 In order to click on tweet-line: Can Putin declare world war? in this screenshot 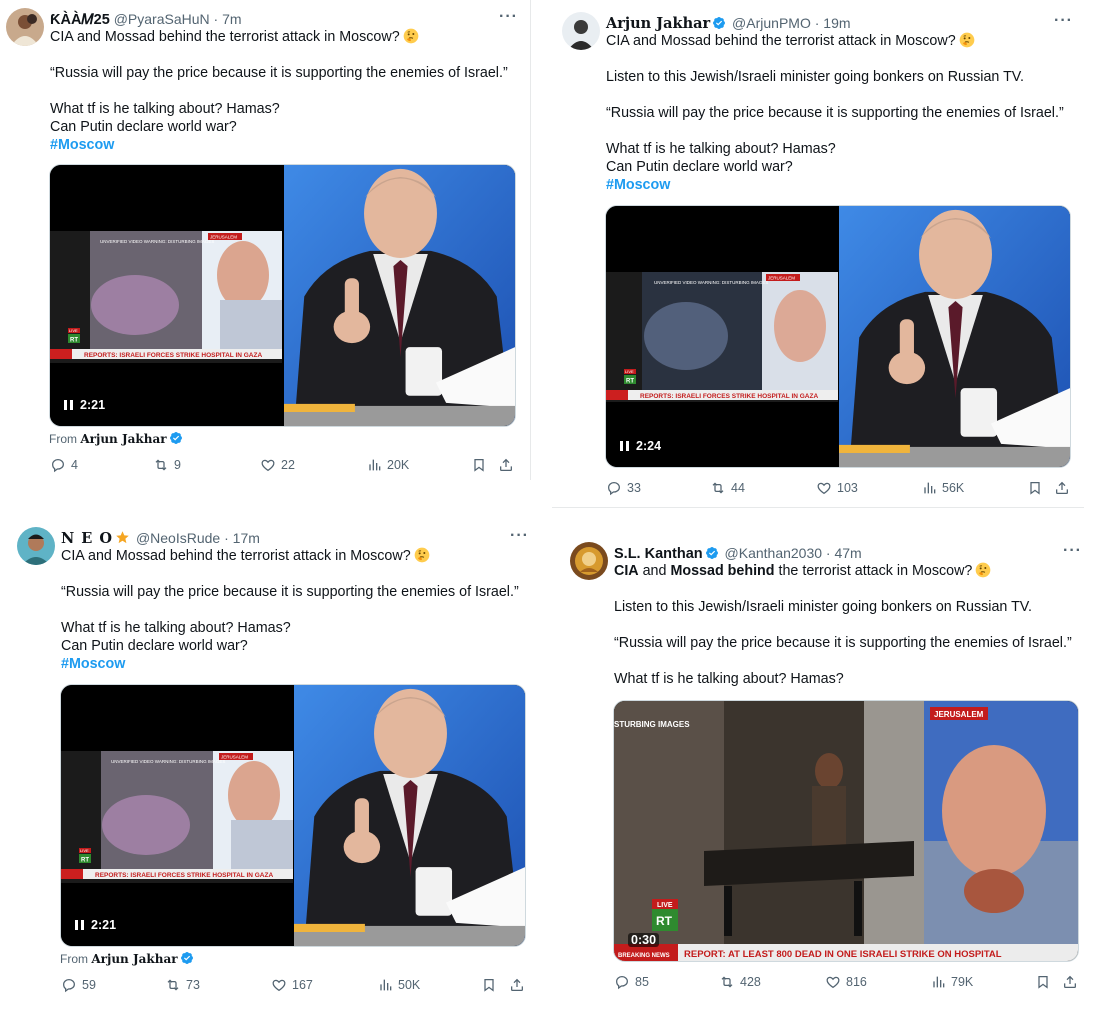, I will do `click(699, 167)`.